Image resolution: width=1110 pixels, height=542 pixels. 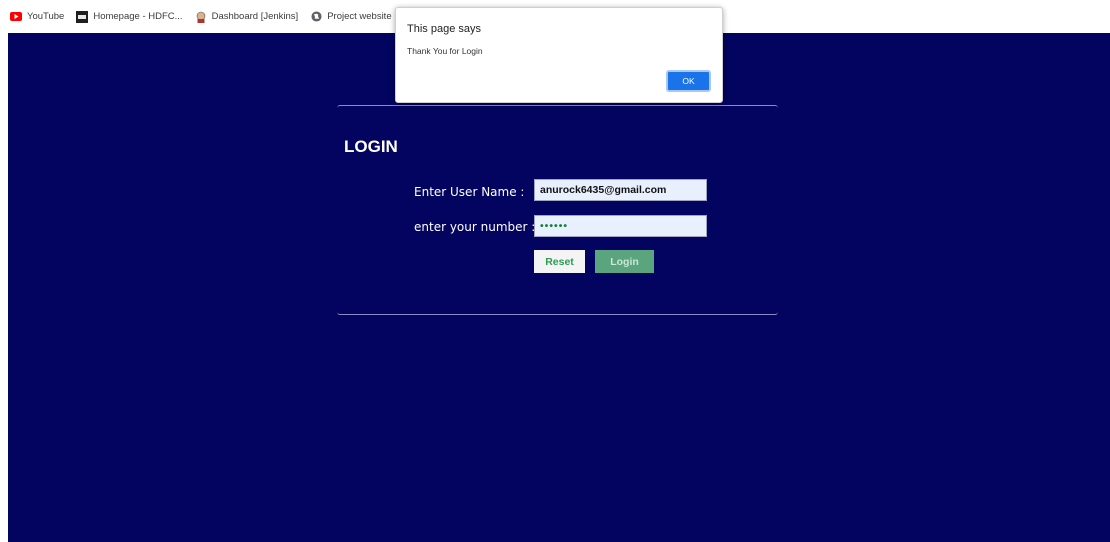 What do you see at coordinates (620, 226) in the screenshot?
I see `number-input` at bounding box center [620, 226].